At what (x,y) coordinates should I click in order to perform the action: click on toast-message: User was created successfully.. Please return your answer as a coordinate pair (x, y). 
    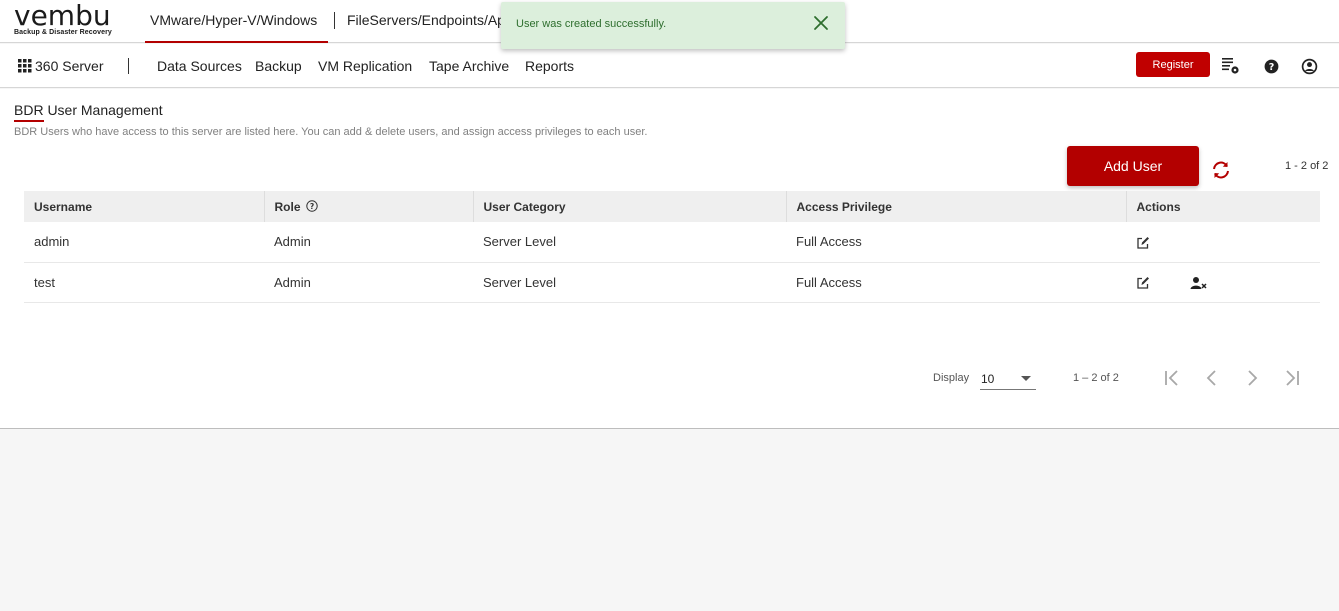
    Looking at the image, I should click on (591, 24).